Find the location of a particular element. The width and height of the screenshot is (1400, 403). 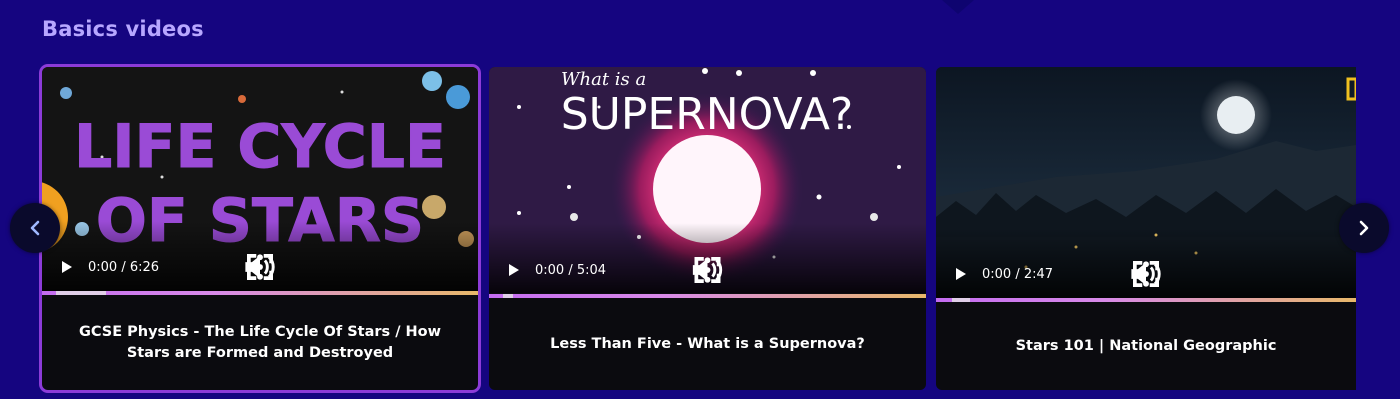

thumbnail-small-title: What is a is located at coordinates (603, 79).